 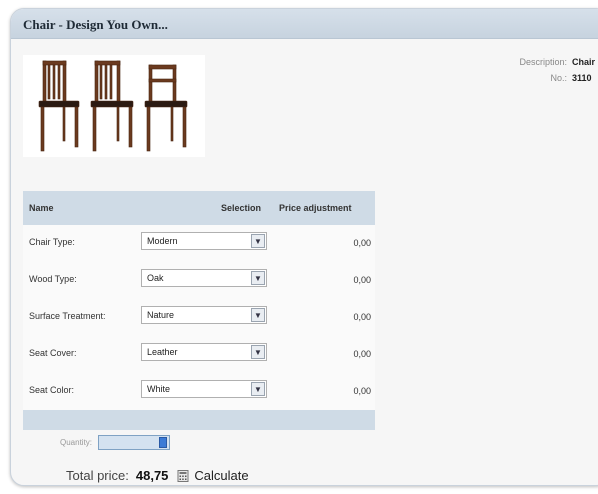 I want to click on option-label: Seat Cover:, so click(x=53, y=353).